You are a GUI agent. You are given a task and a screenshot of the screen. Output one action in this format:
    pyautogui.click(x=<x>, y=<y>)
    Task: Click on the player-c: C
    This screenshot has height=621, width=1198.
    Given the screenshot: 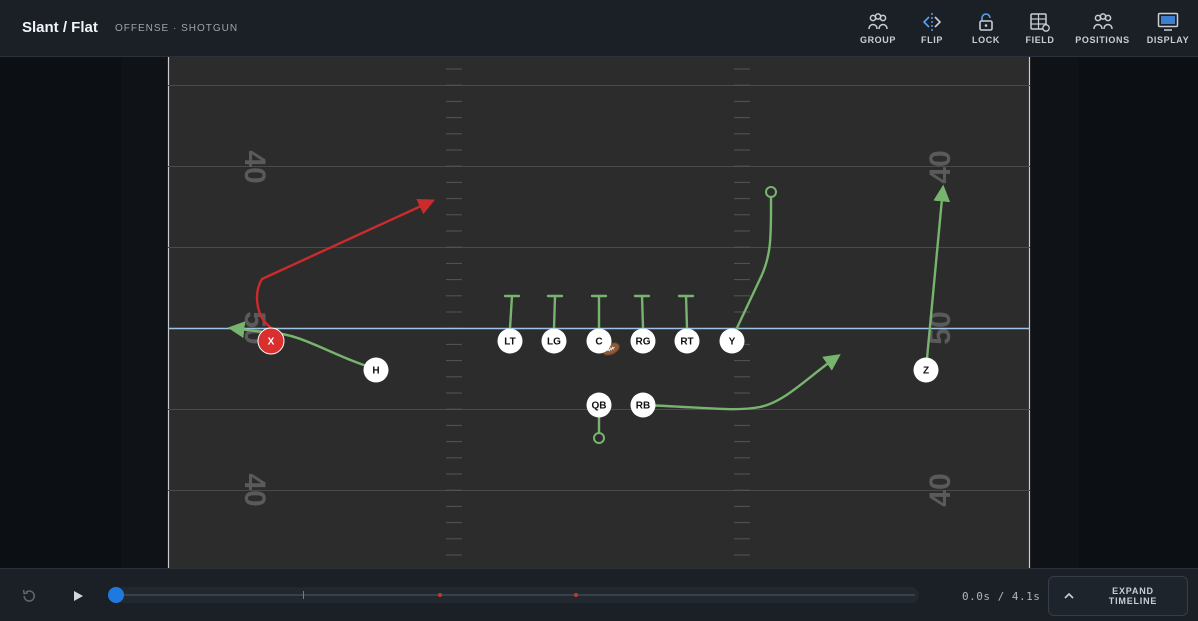 What is the action you would take?
    pyautogui.click(x=599, y=341)
    